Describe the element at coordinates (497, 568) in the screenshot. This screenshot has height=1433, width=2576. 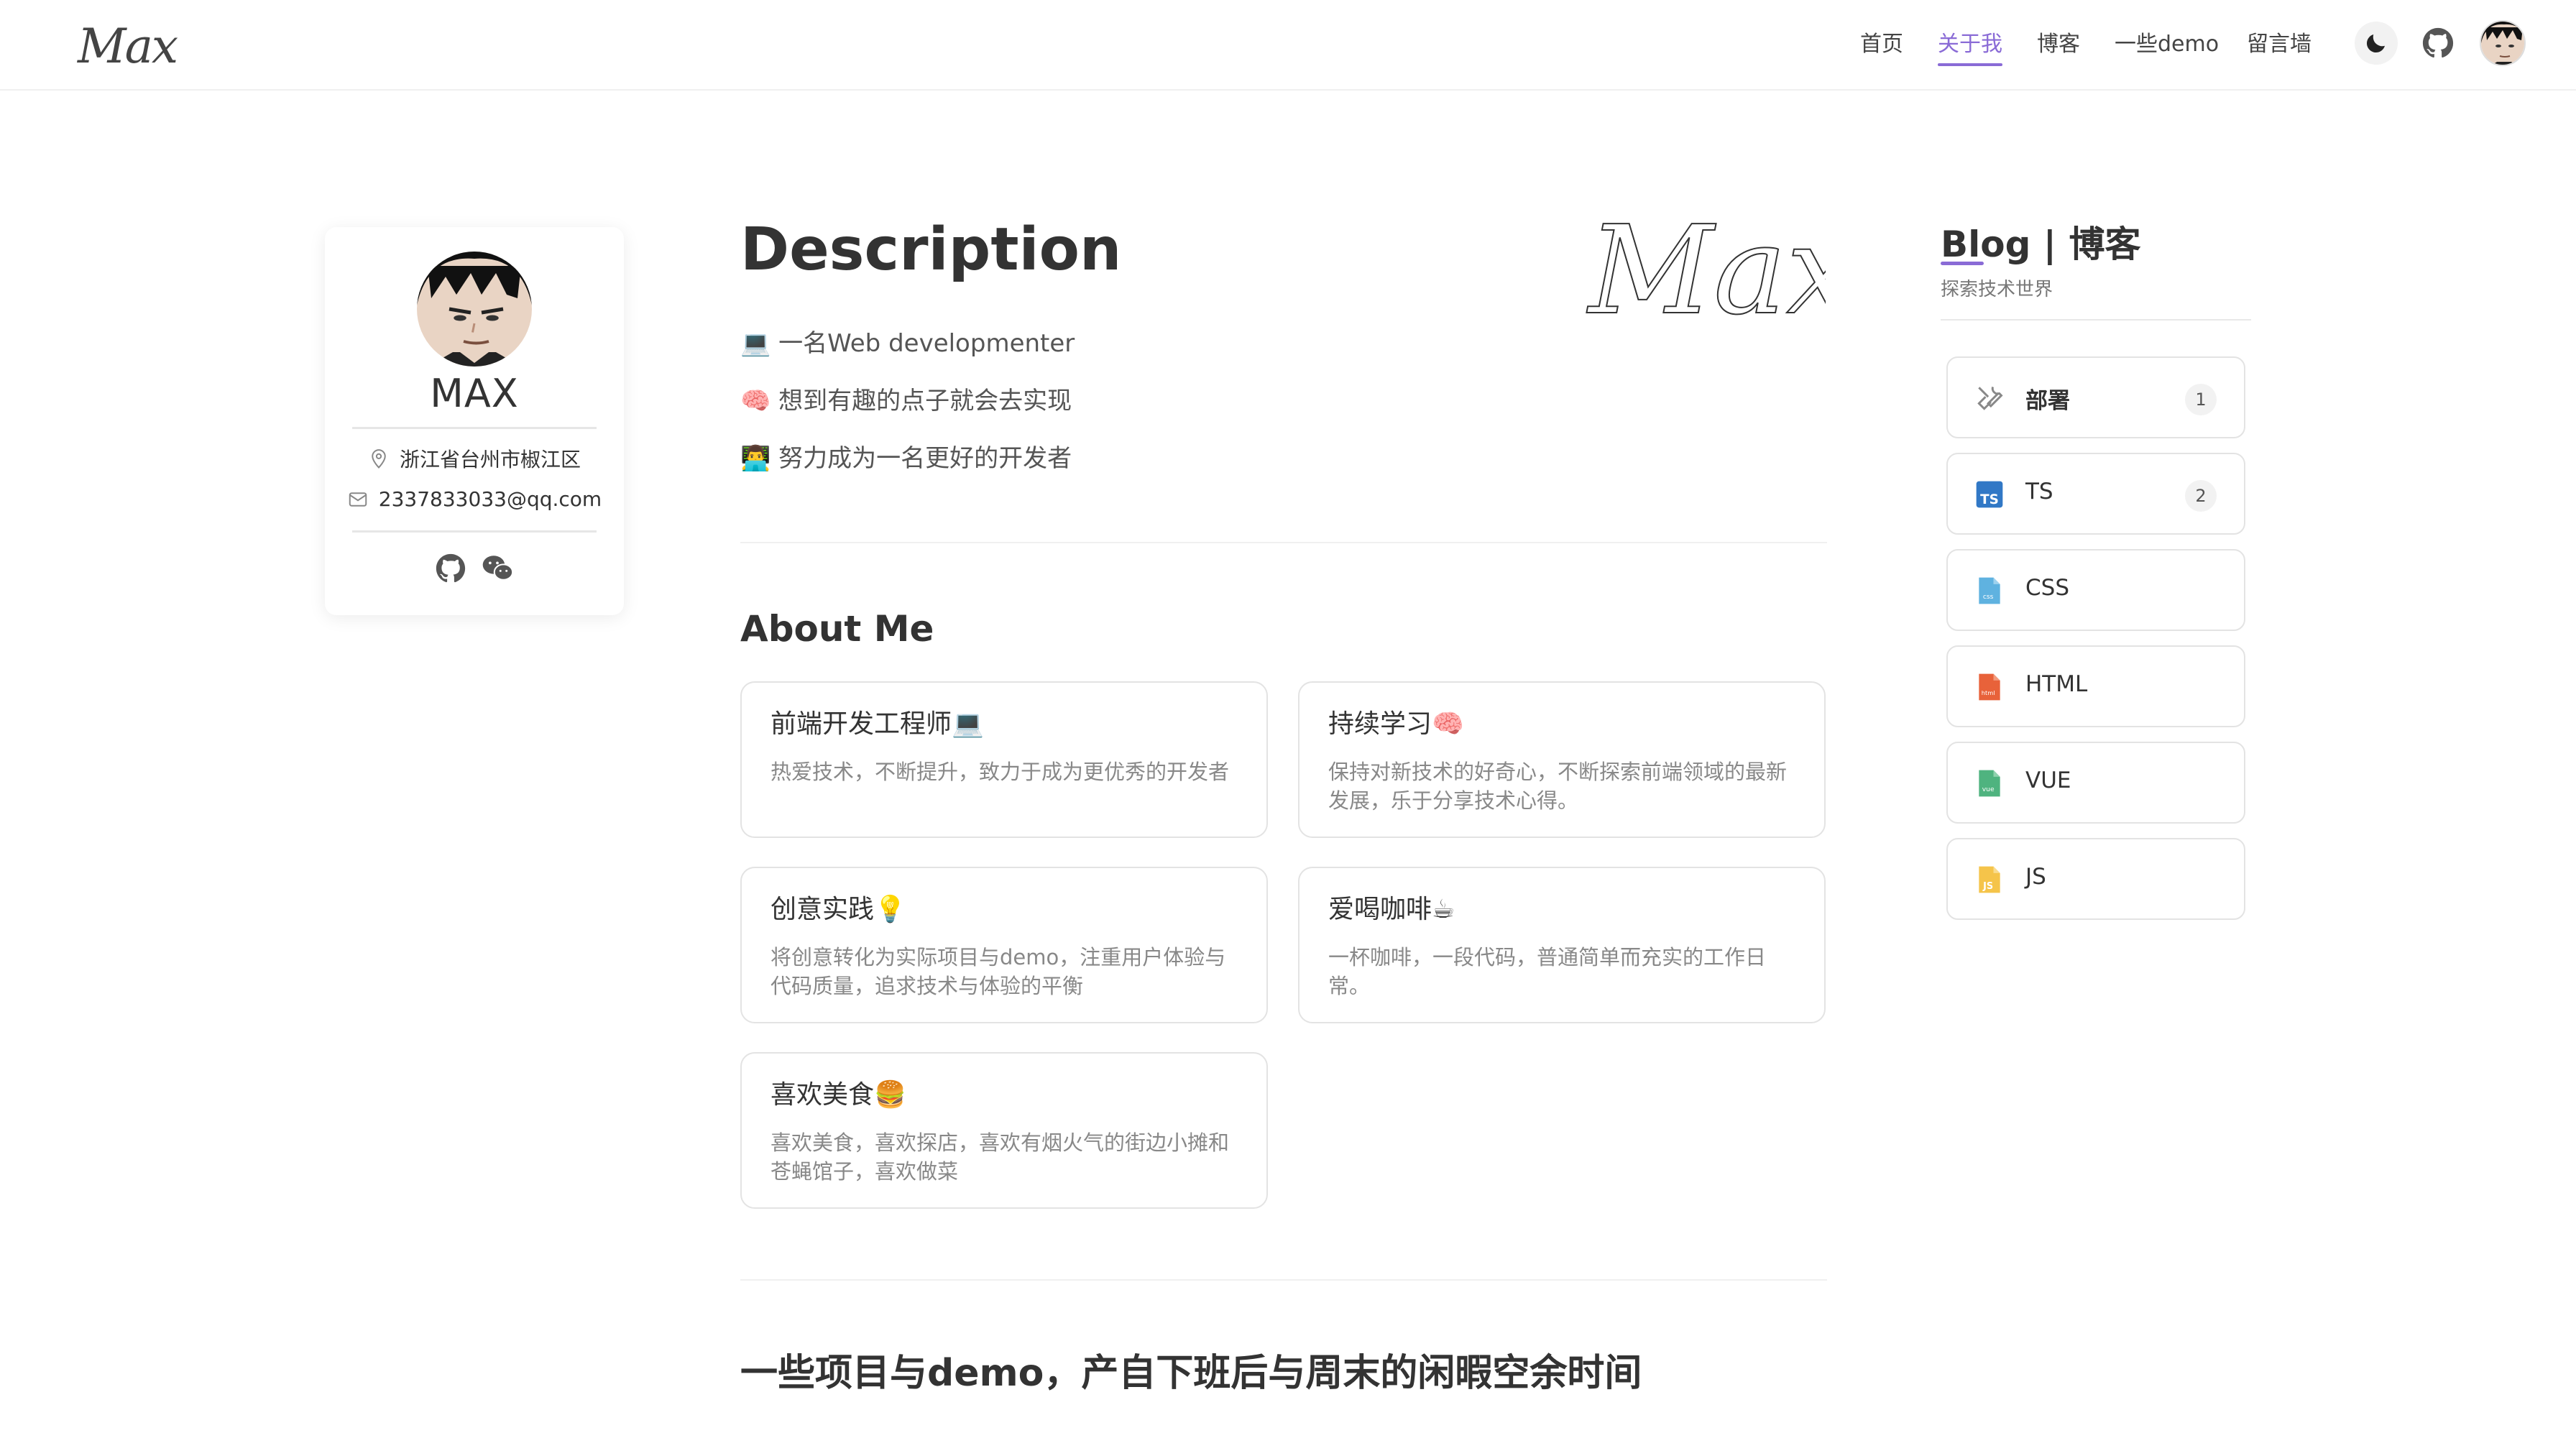
I see `wechat-icon` at that location.